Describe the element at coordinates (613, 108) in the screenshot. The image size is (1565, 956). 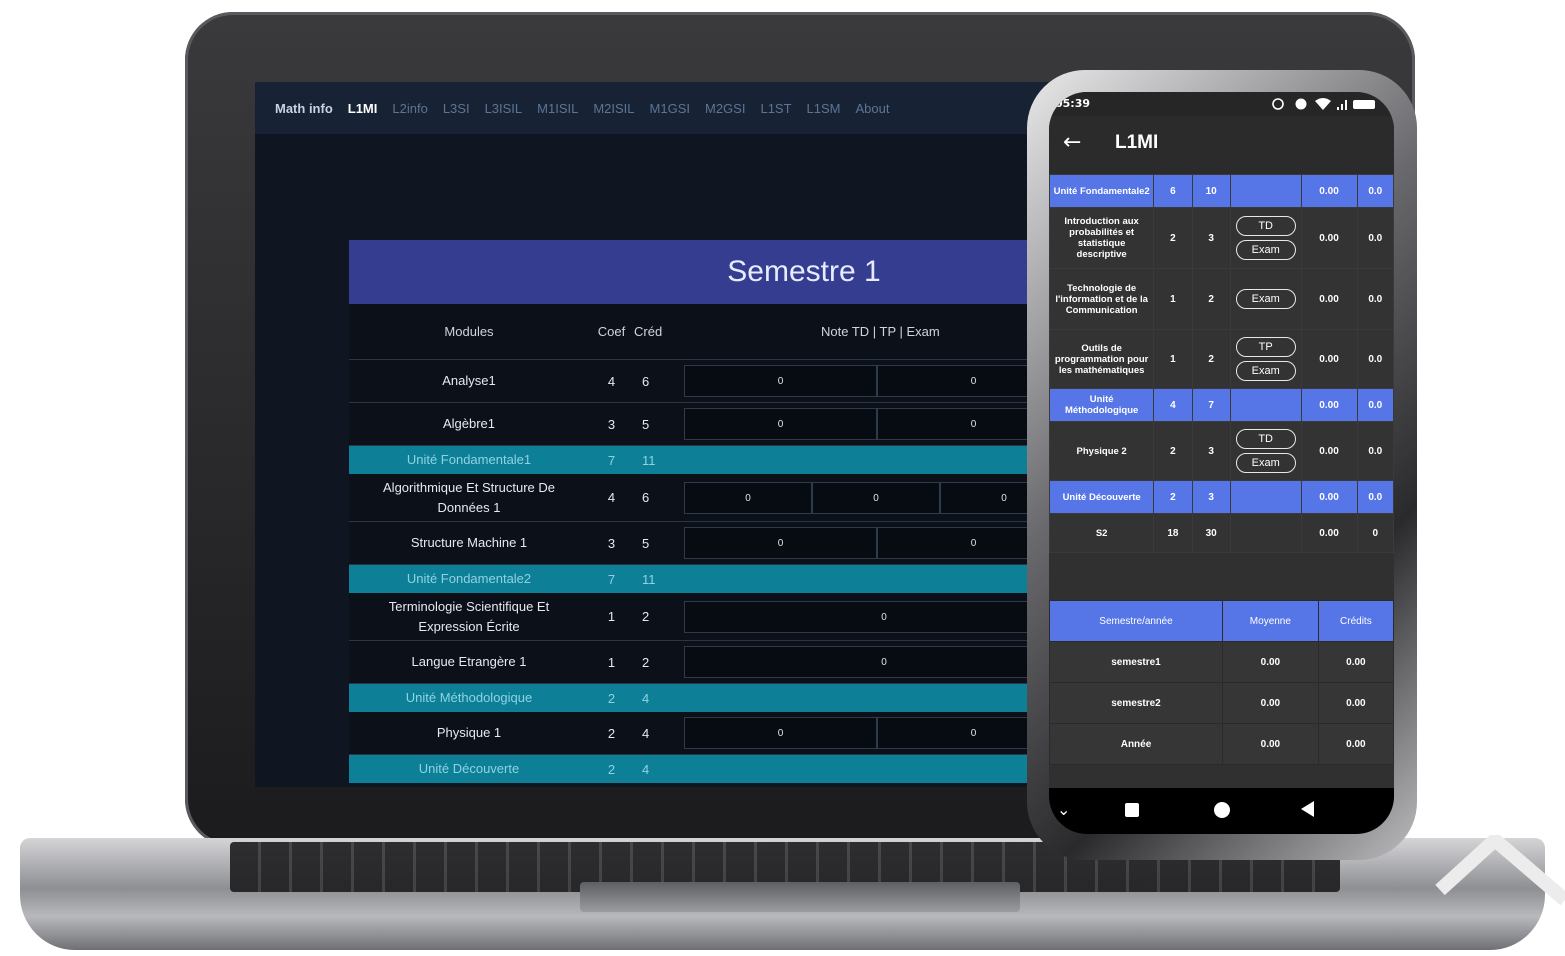
I see `nav-link-m2isil: M2ISIL` at that location.